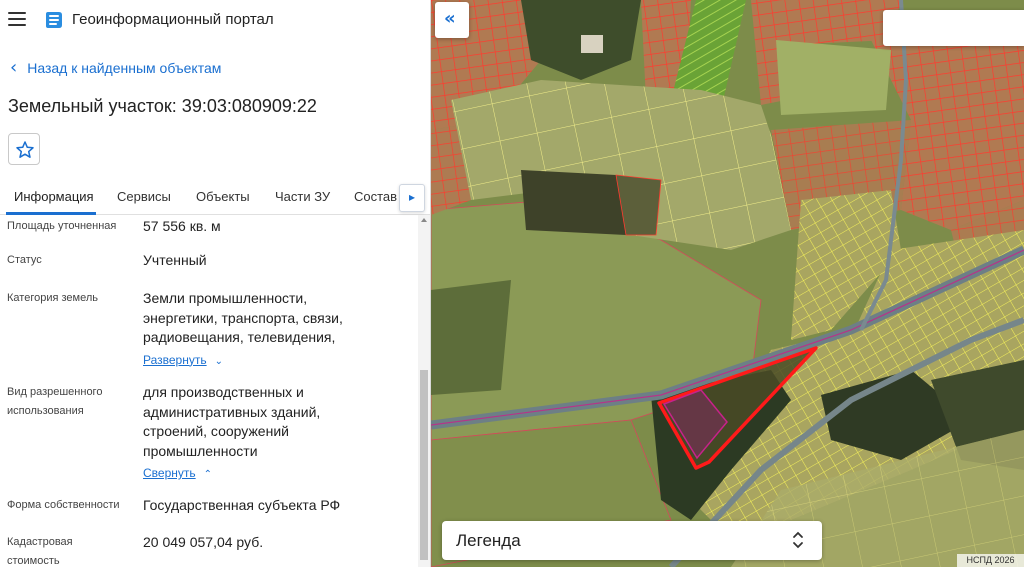 This screenshot has width=1024, height=567. I want to click on top-bar: Геоинформационный портал, so click(215, 21).